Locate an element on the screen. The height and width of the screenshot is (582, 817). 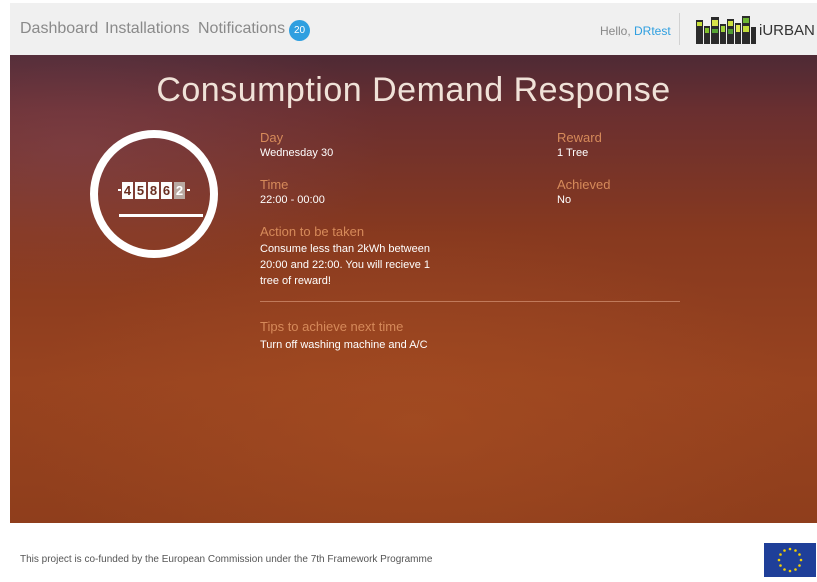
brand-name: iURBAN is located at coordinates (787, 30).